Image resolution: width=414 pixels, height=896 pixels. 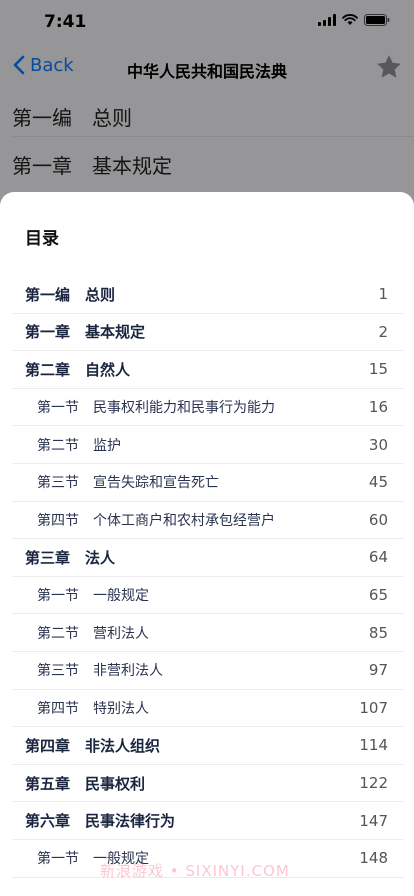 I want to click on toc-item: 第五章 民事权利 122, so click(x=208, y=784).